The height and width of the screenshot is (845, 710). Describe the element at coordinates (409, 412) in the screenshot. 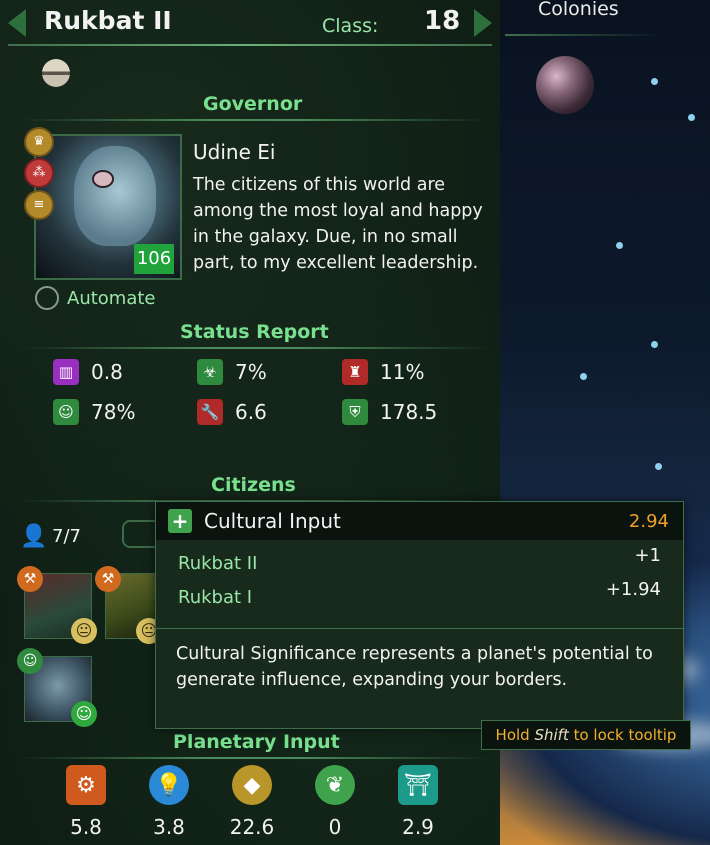

I see `stat-value: 178.5` at that location.